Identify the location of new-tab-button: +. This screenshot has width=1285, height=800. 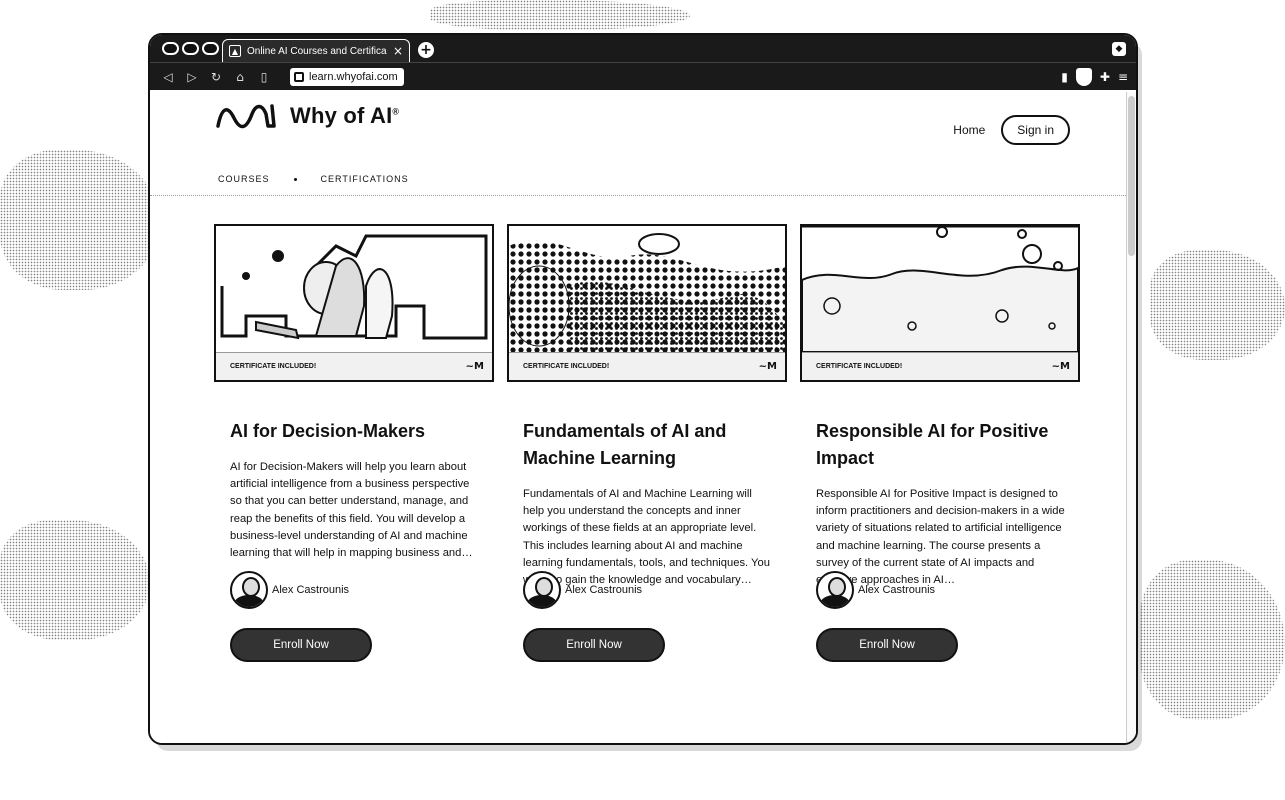
(426, 50).